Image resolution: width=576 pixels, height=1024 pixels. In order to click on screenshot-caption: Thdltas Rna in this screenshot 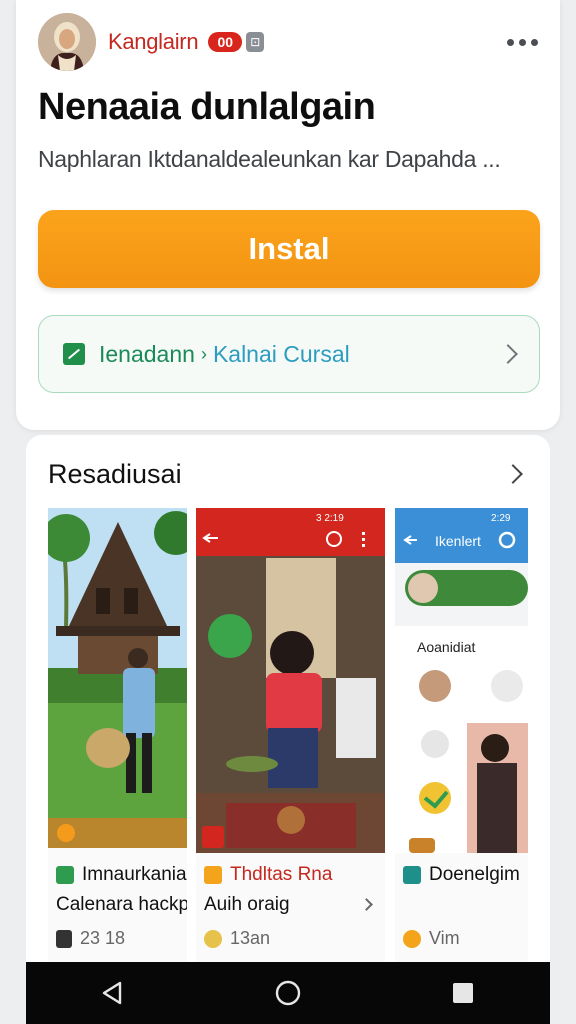, I will do `click(268, 875)`.